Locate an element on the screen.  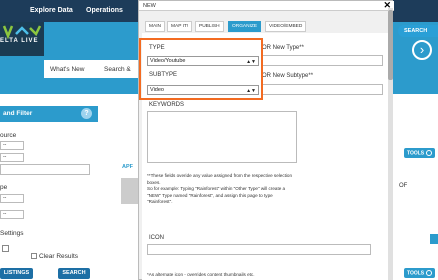
tab-video-embed: VIDEO/EMBED is located at coordinates (286, 26).